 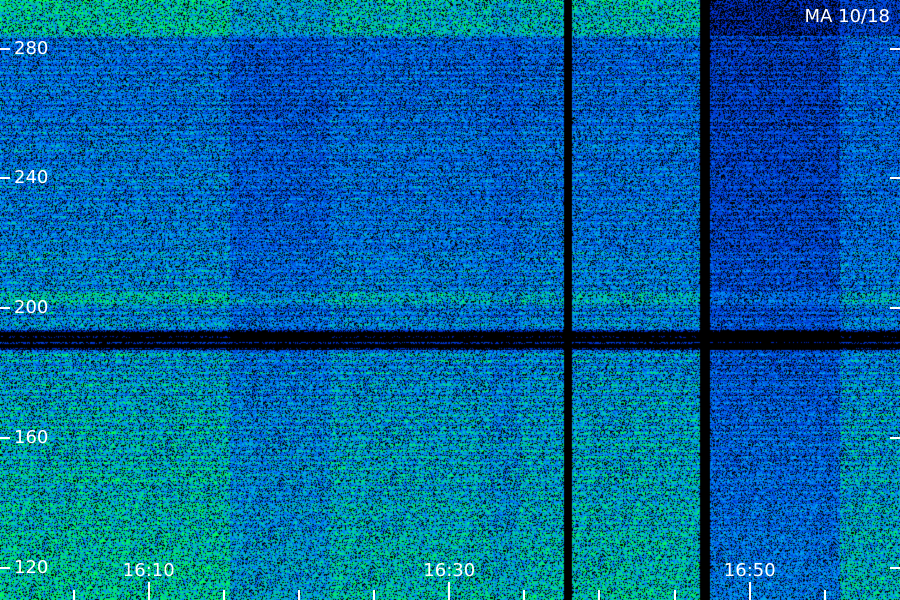 What do you see at coordinates (31, 48) in the screenshot?
I see `frequency-tick-label: 280` at bounding box center [31, 48].